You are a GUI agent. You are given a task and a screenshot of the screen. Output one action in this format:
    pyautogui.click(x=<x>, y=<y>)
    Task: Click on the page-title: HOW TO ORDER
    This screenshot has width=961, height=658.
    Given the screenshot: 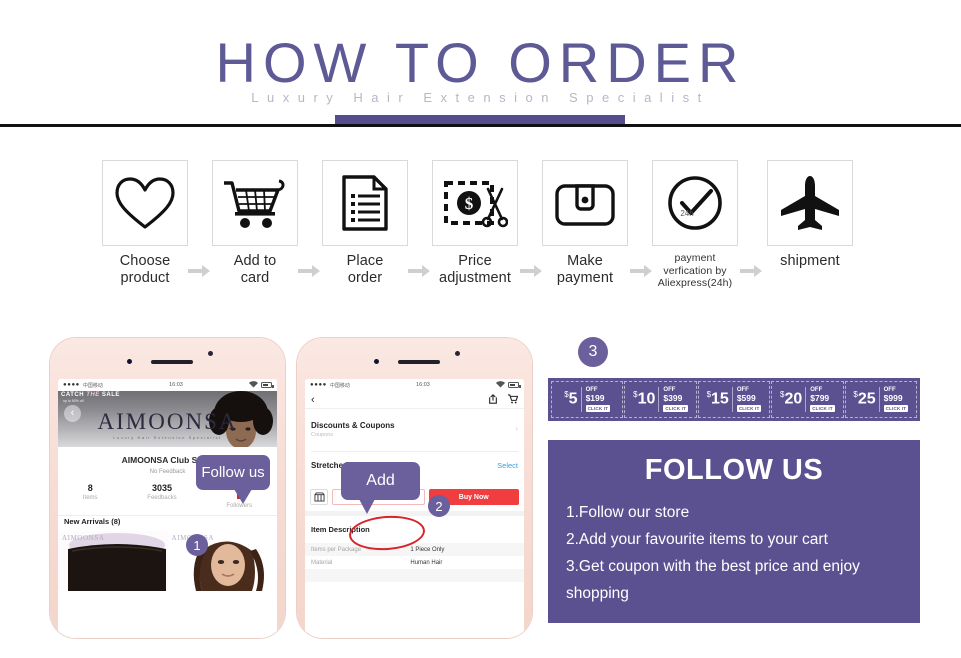 What is the action you would take?
    pyautogui.click(x=480, y=62)
    